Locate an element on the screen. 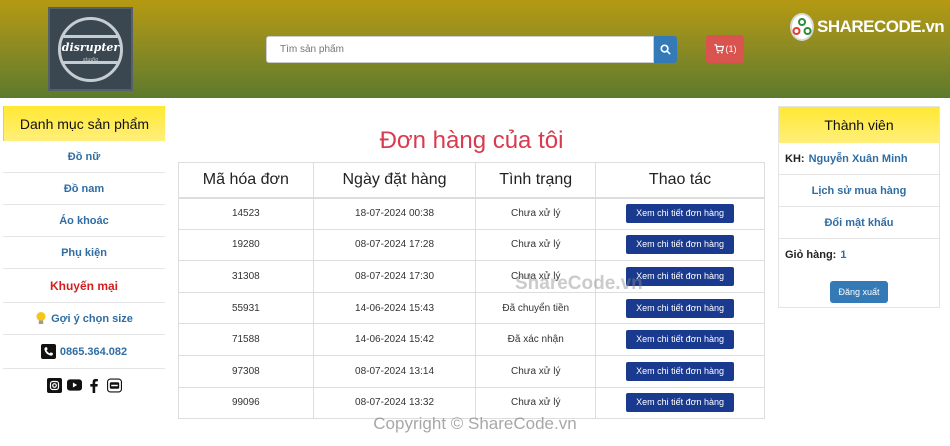 Image resolution: width=950 pixels, height=446 pixels. order-id-cell: 97308 is located at coordinates (246, 371).